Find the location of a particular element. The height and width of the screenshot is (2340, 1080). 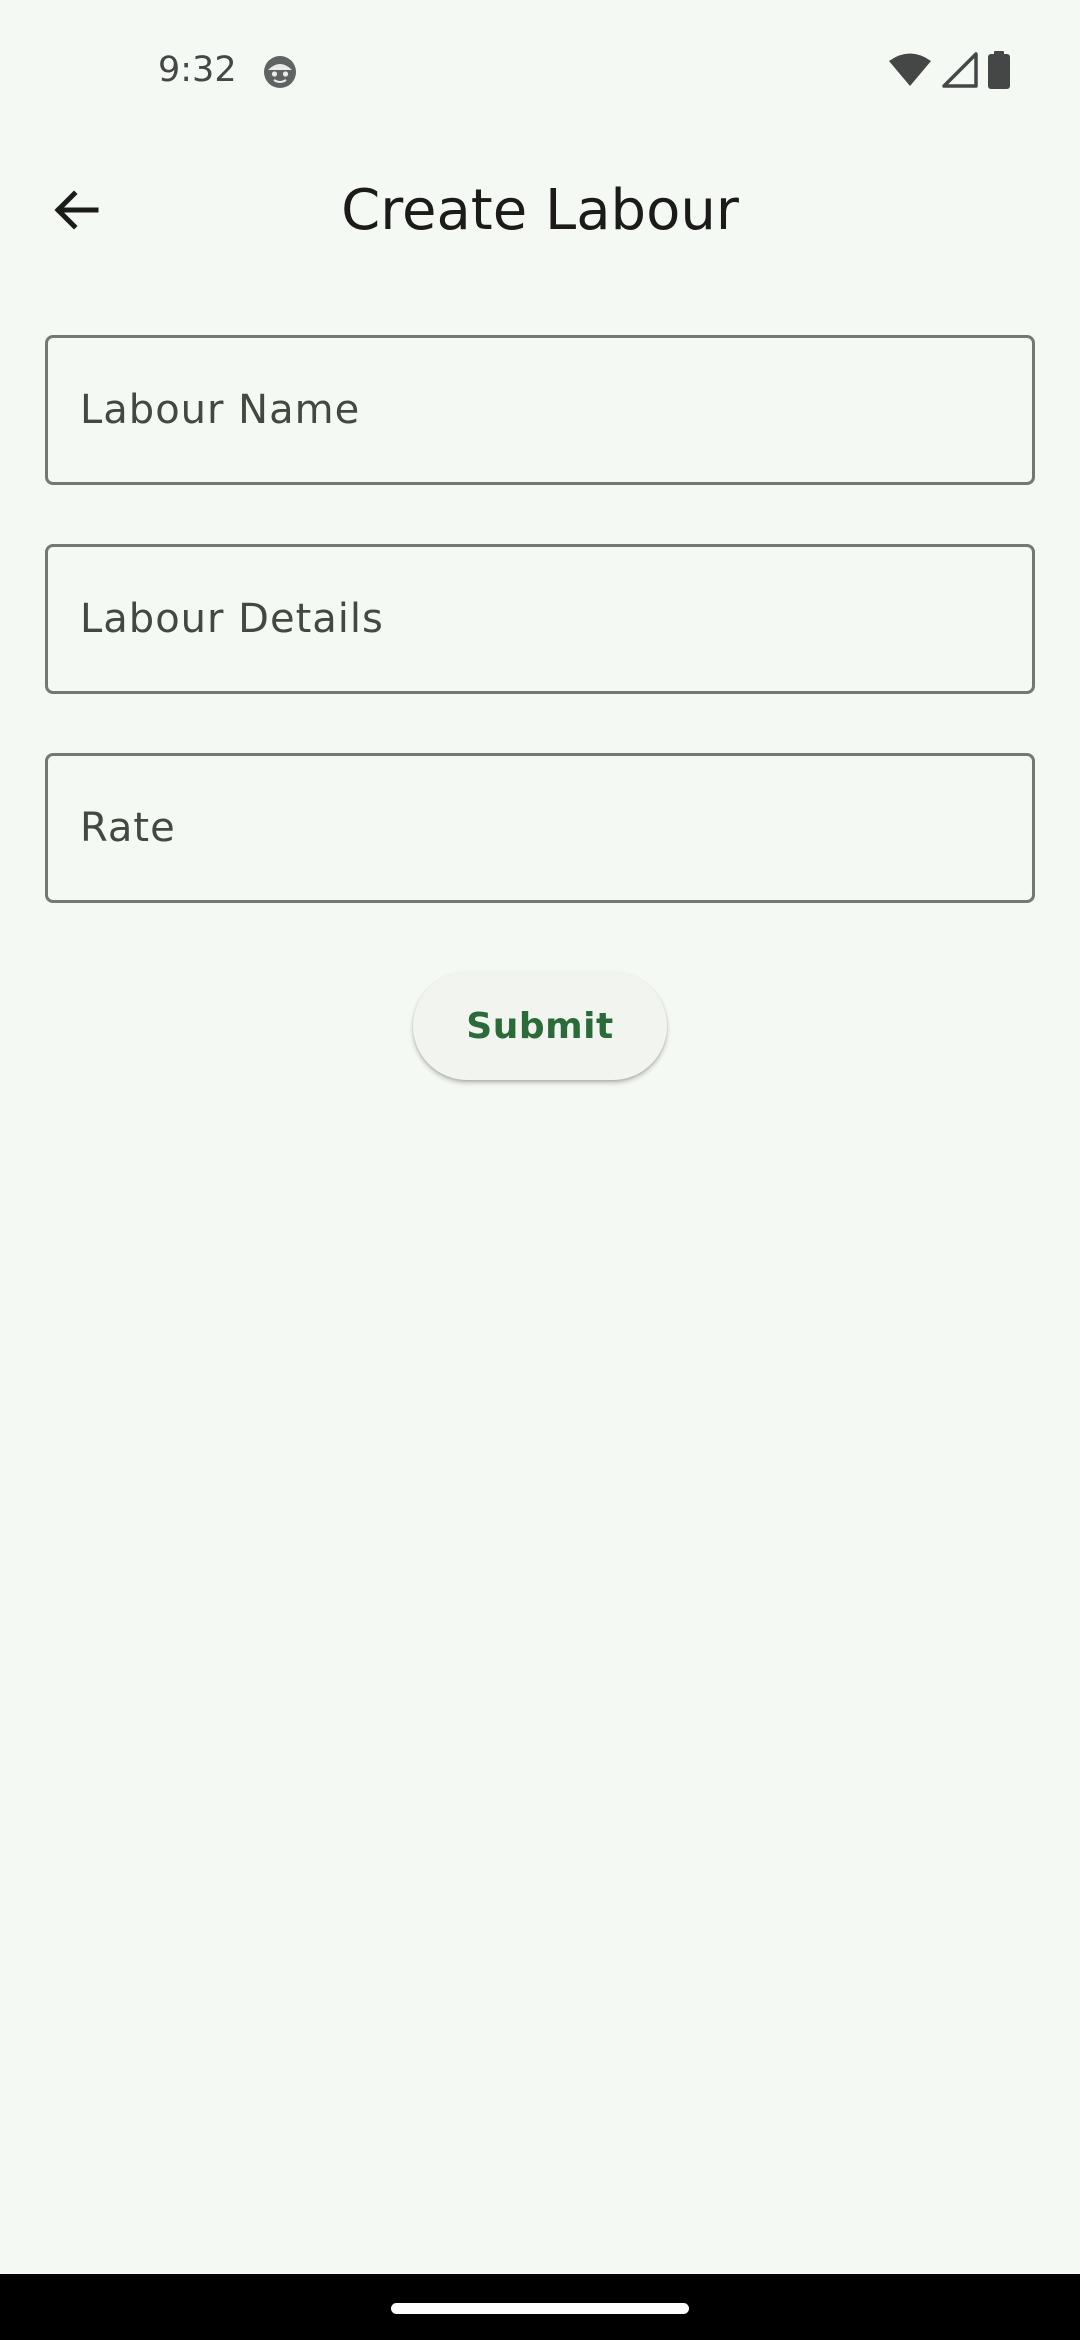

home-indicator is located at coordinates (540, 2308).